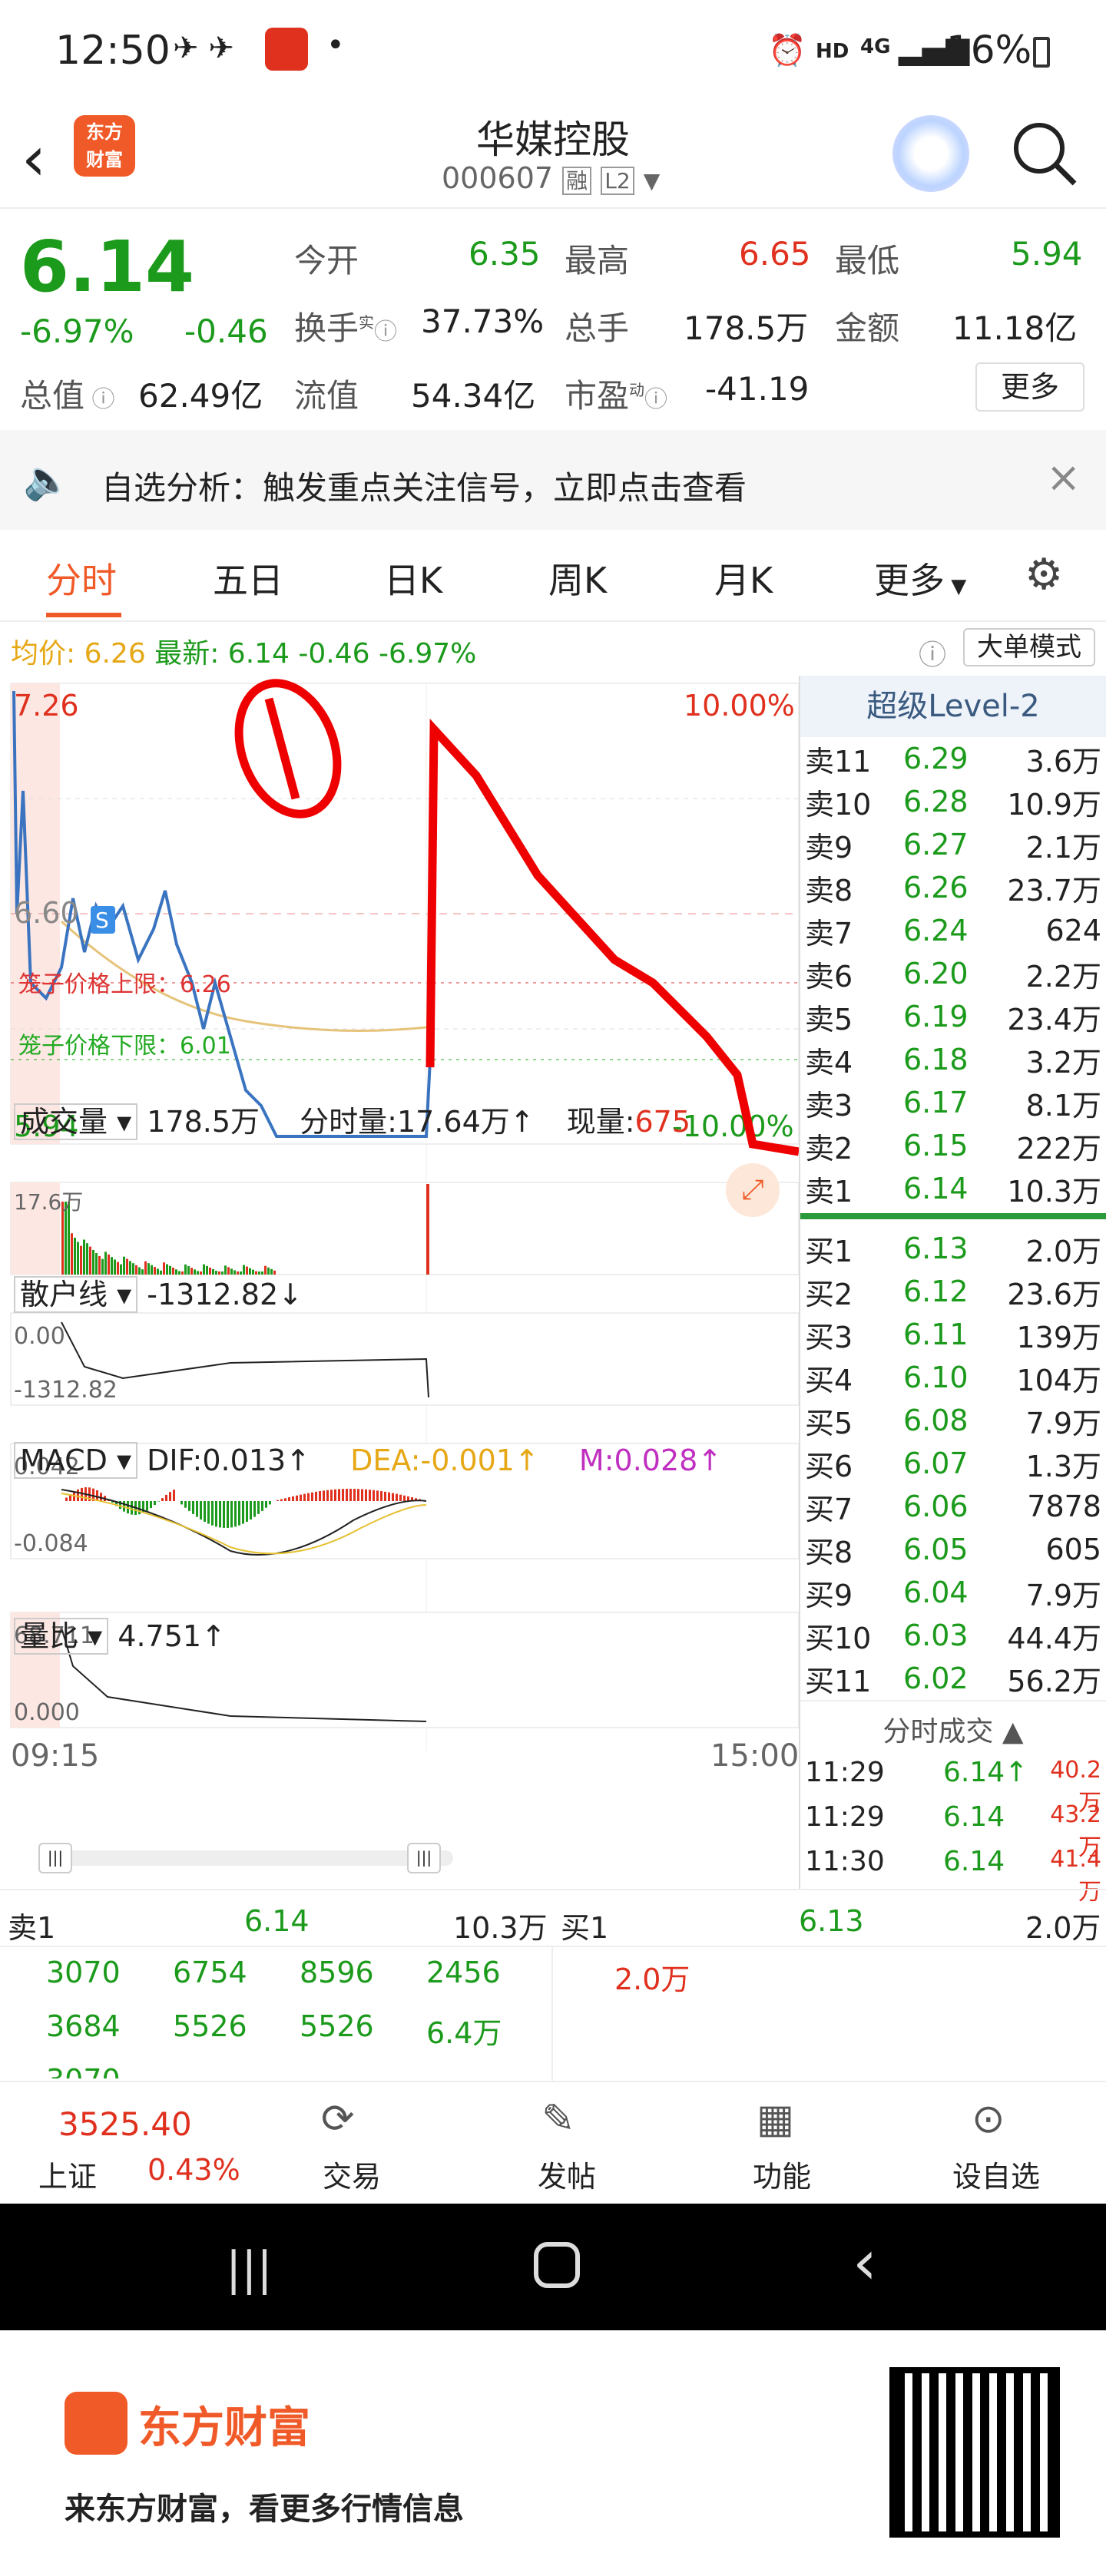  Describe the element at coordinates (875, 46) in the screenshot. I see `network-indicator: 4G` at that location.